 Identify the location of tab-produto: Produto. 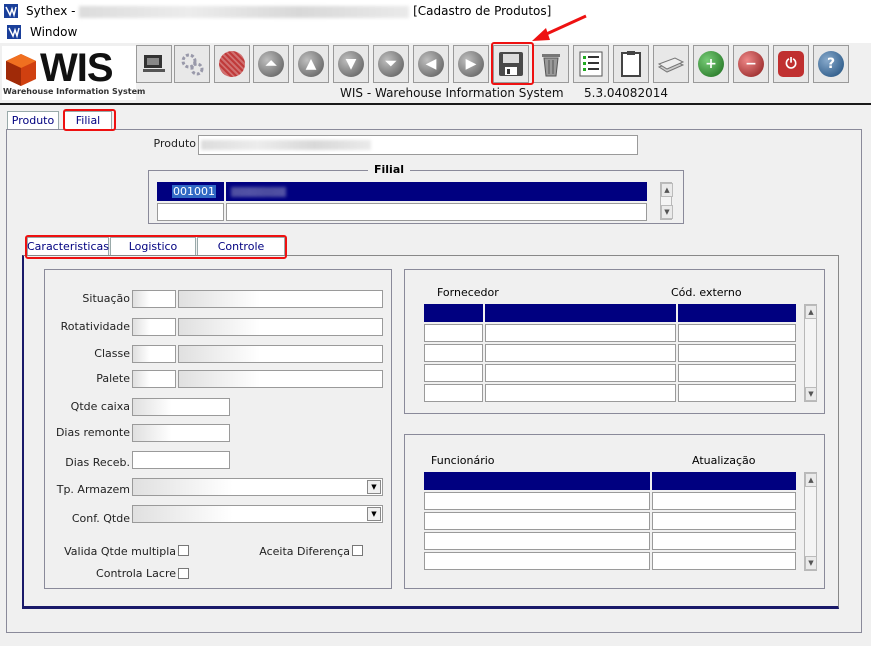
(33, 120).